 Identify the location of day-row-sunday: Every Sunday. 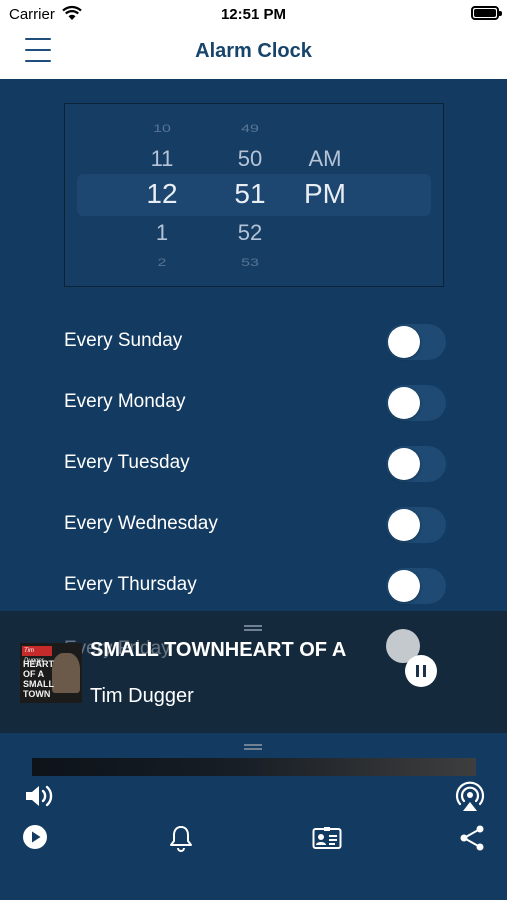
(255, 342).